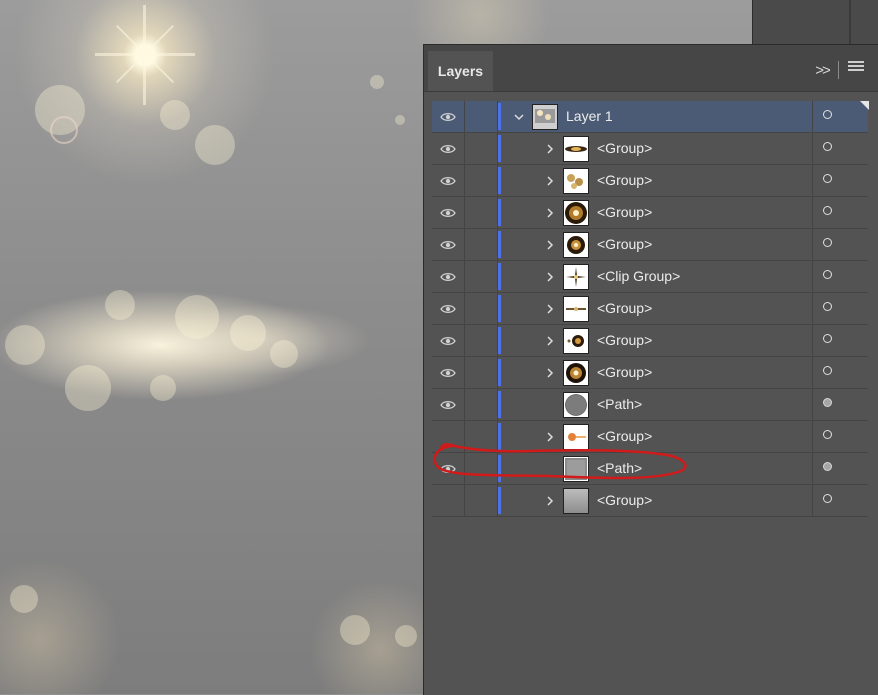 The width and height of the screenshot is (878, 695). Describe the element at coordinates (519, 116) in the screenshot. I see `chevron-down-icon` at that location.